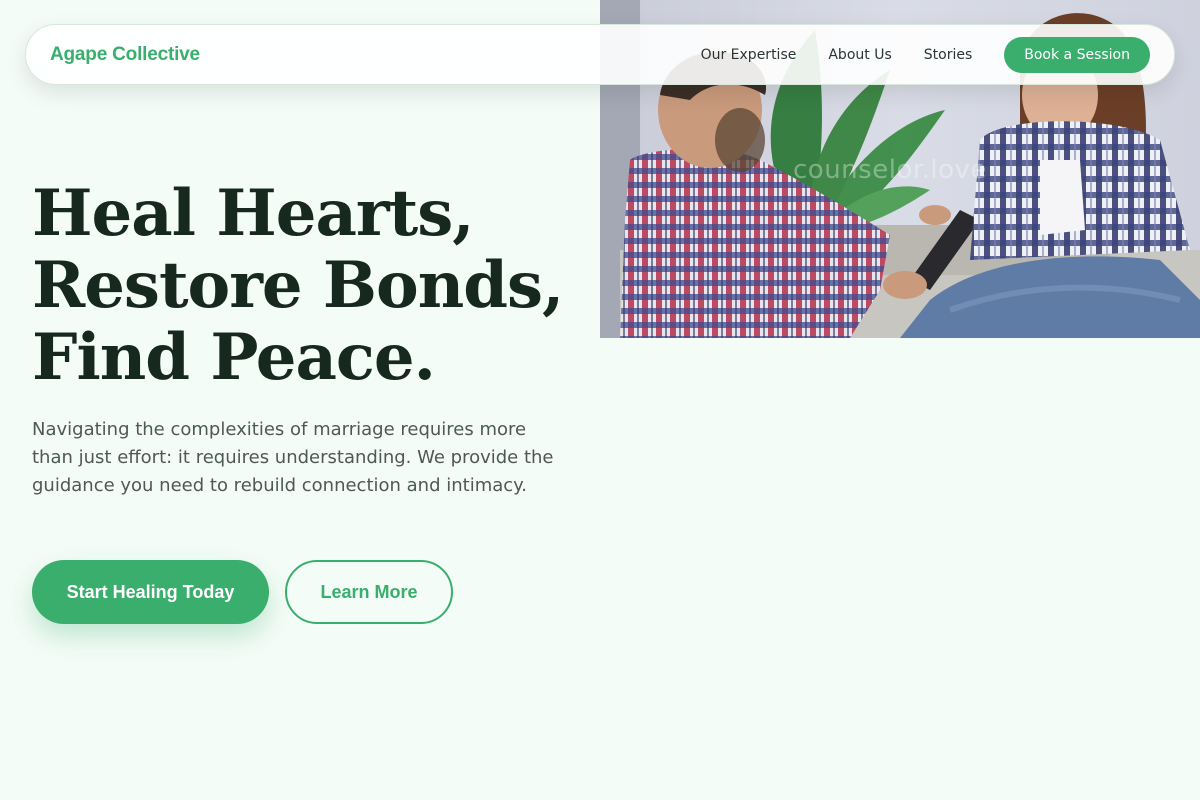 The image size is (1200, 800). Describe the element at coordinates (150, 592) in the screenshot. I see `start-healing-button: Start Healing Today` at that location.